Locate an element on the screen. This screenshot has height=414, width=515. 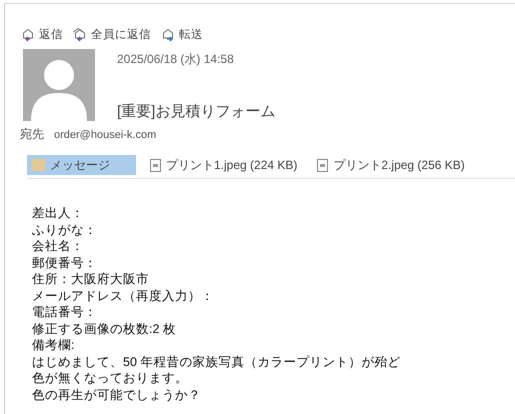
attachment-item: プリント1.jpeg (224 KB) is located at coordinates (225, 165).